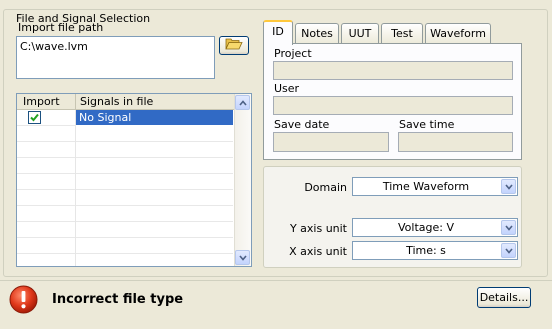  What do you see at coordinates (115, 57) in the screenshot?
I see `import-path-field: C:\wave.lvm` at bounding box center [115, 57].